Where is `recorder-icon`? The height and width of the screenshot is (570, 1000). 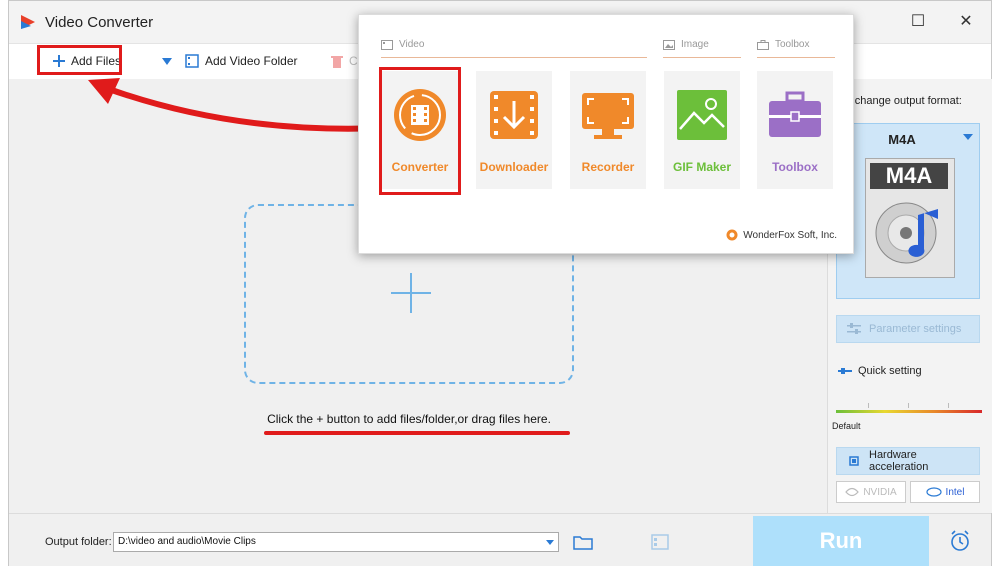 recorder-icon is located at coordinates (608, 116).